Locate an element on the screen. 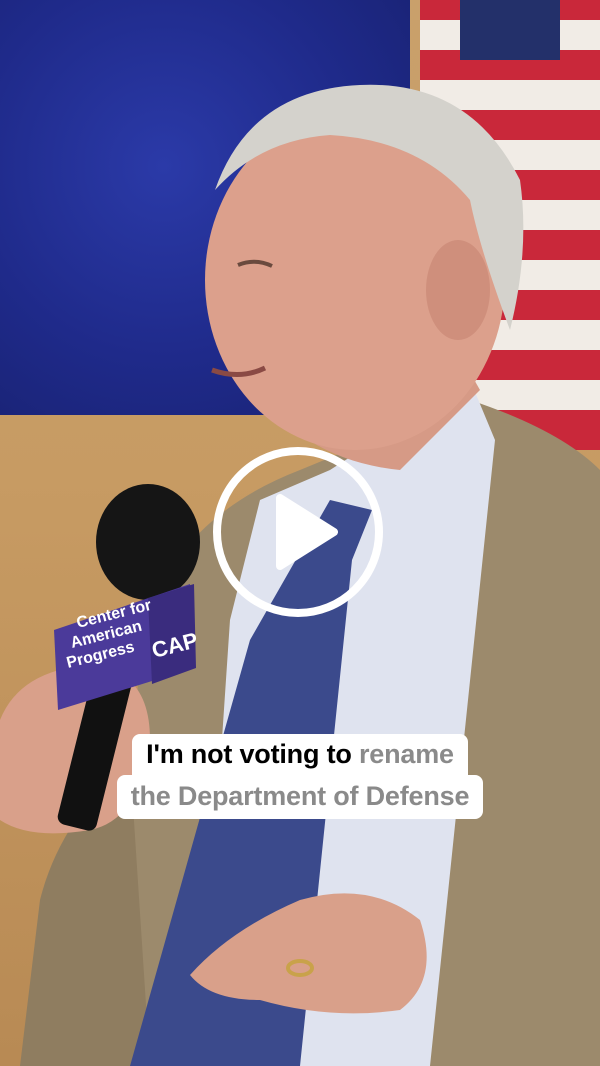  play-icon is located at coordinates (298, 532).